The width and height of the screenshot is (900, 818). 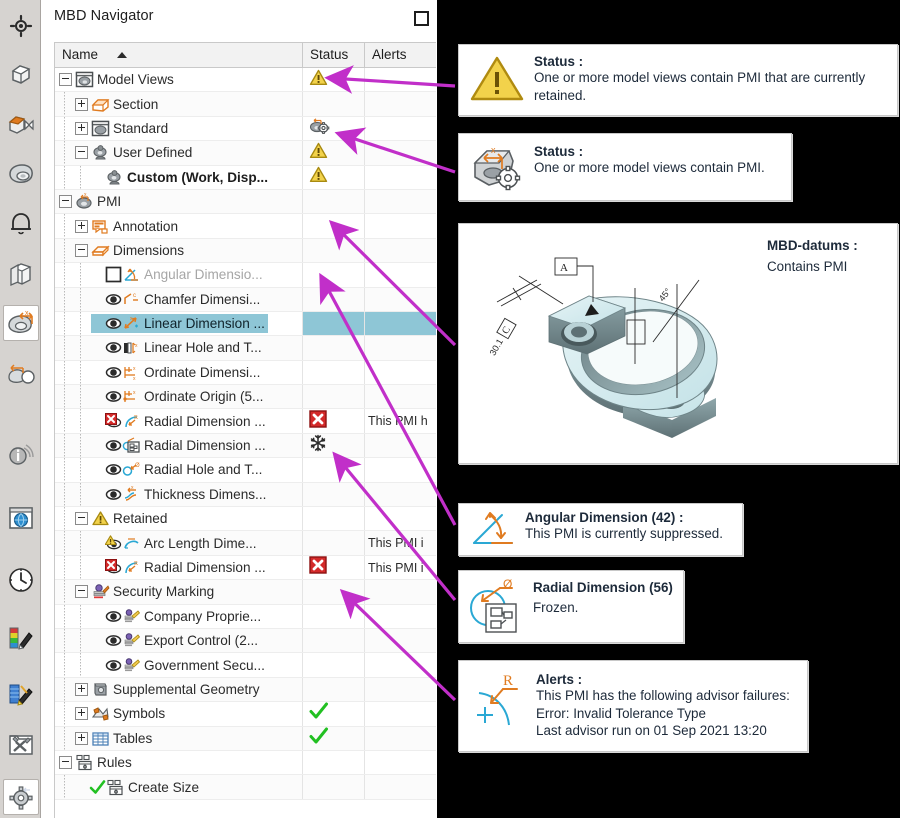 What do you see at coordinates (245, 738) in the screenshot?
I see `table-row: Tables` at bounding box center [245, 738].